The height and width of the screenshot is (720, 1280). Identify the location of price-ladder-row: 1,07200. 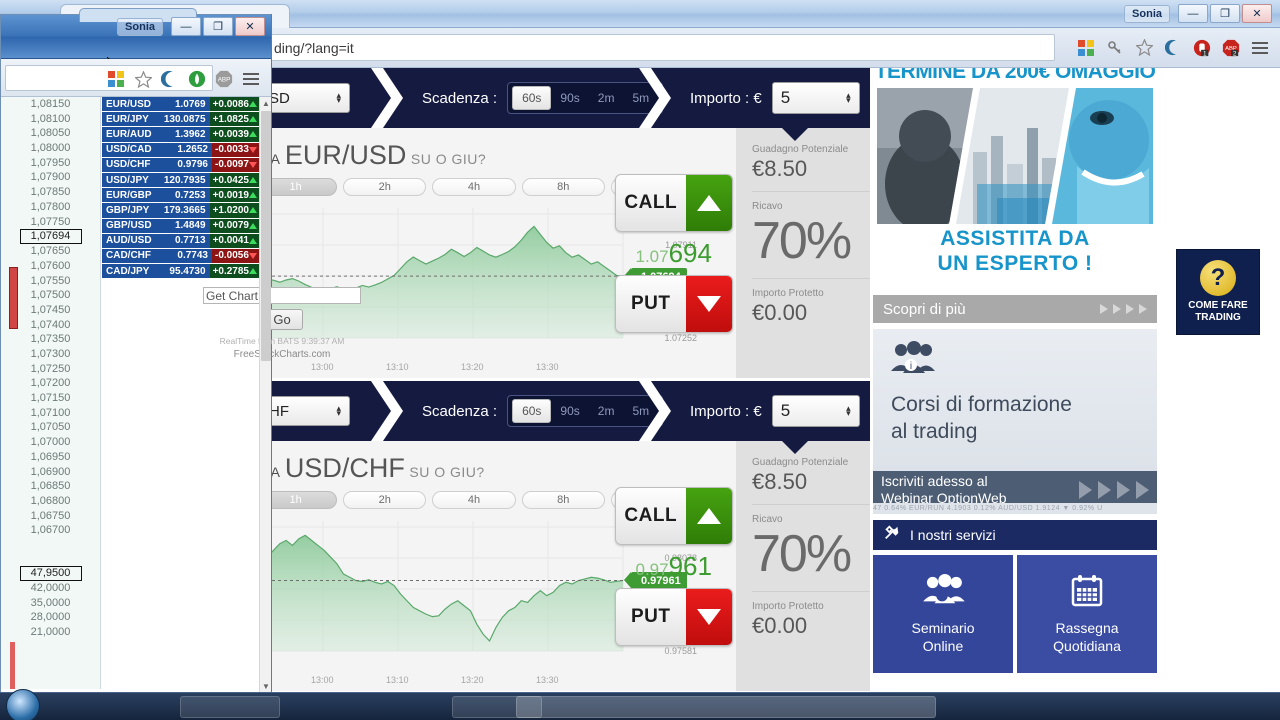
(50, 383).